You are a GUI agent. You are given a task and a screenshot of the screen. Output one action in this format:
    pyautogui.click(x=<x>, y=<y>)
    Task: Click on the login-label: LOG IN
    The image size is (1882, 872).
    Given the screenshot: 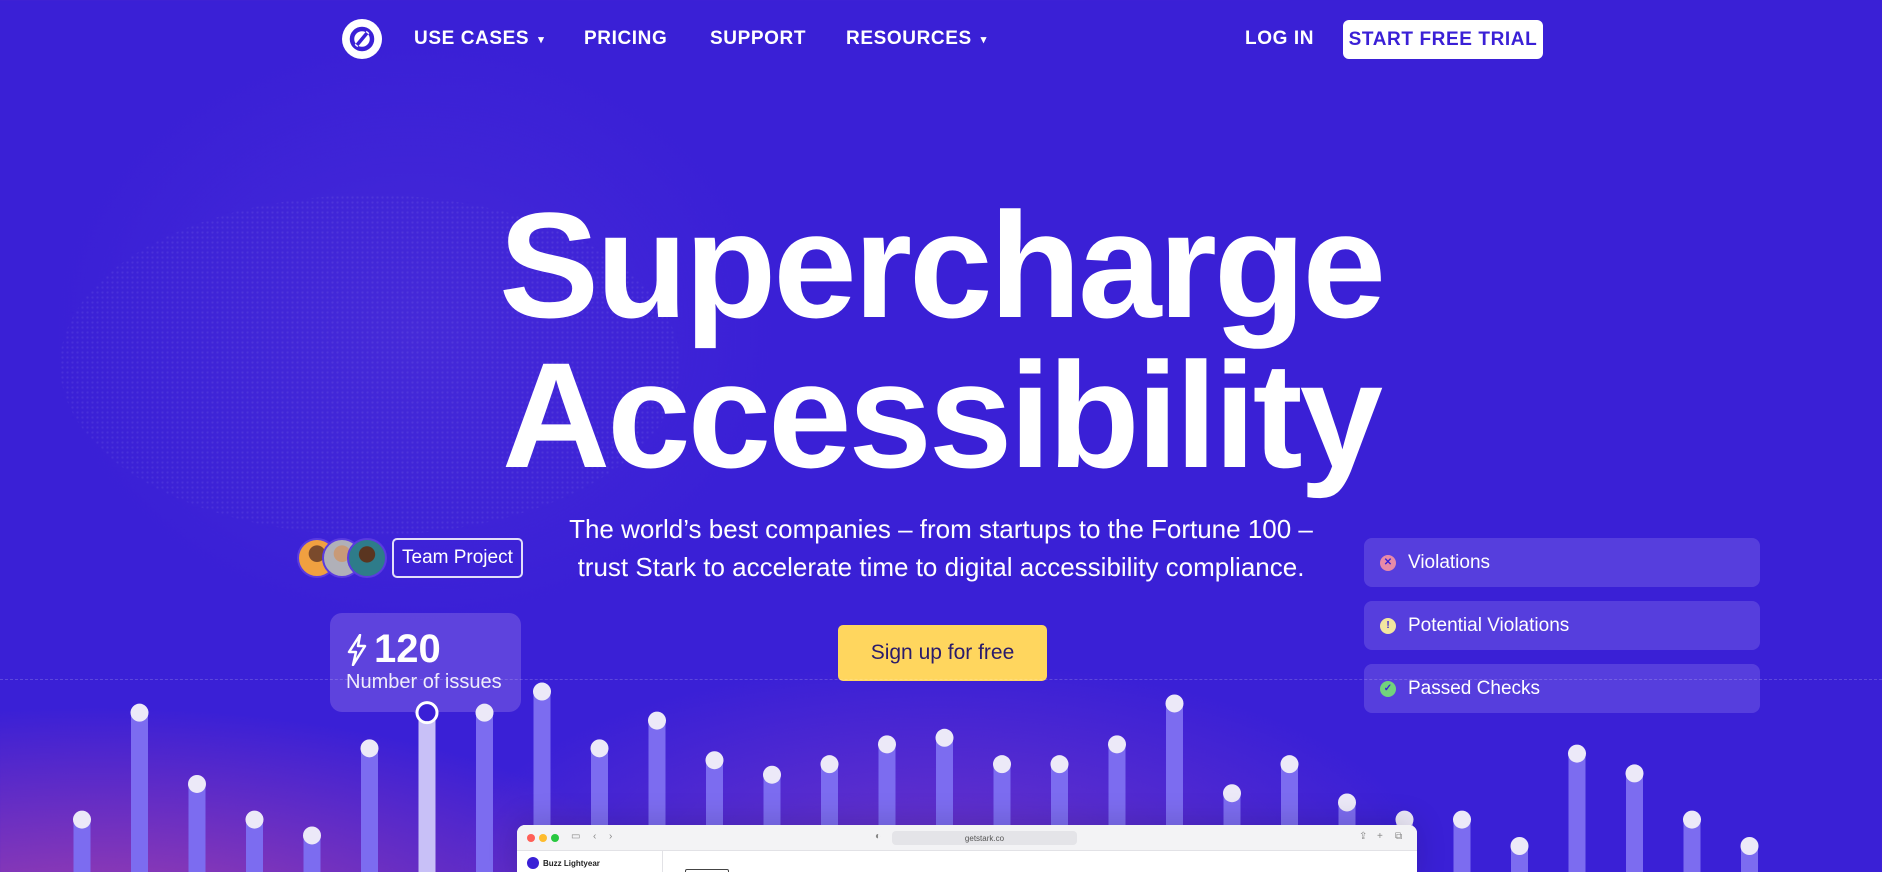 What is the action you would take?
    pyautogui.click(x=1280, y=38)
    